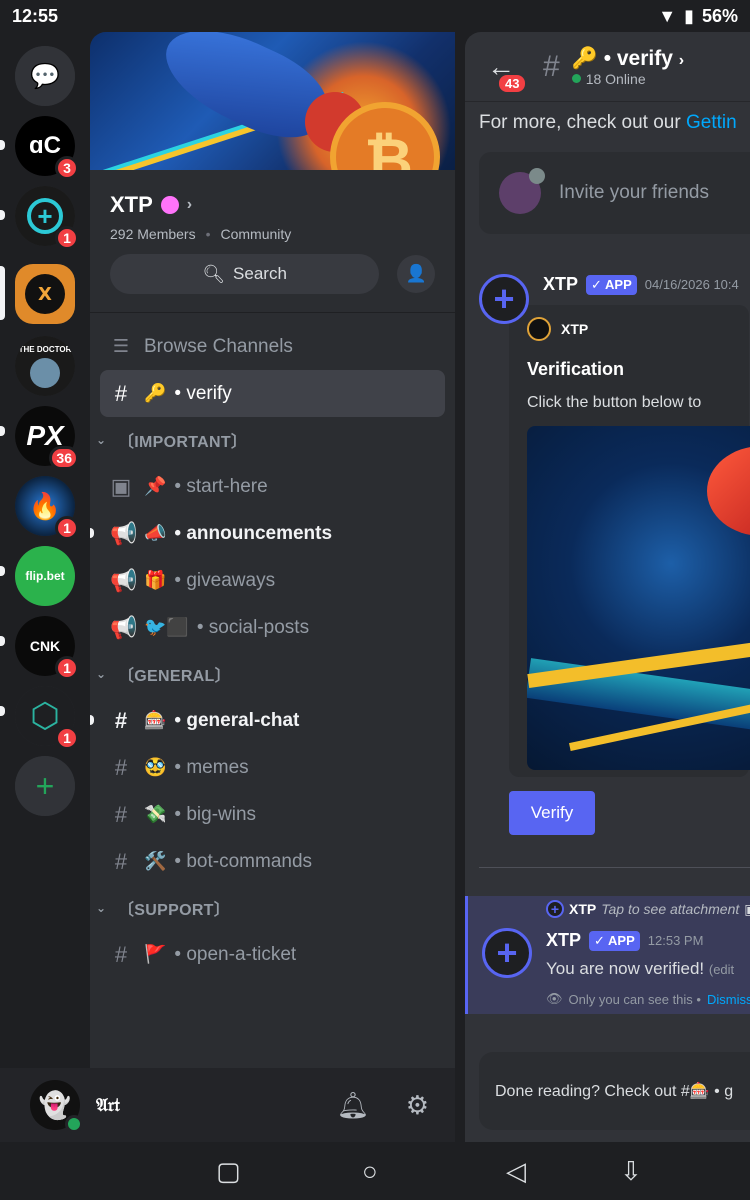 This screenshot has height=1200, width=750. What do you see at coordinates (614, 867) in the screenshot?
I see `divider` at bounding box center [614, 867].